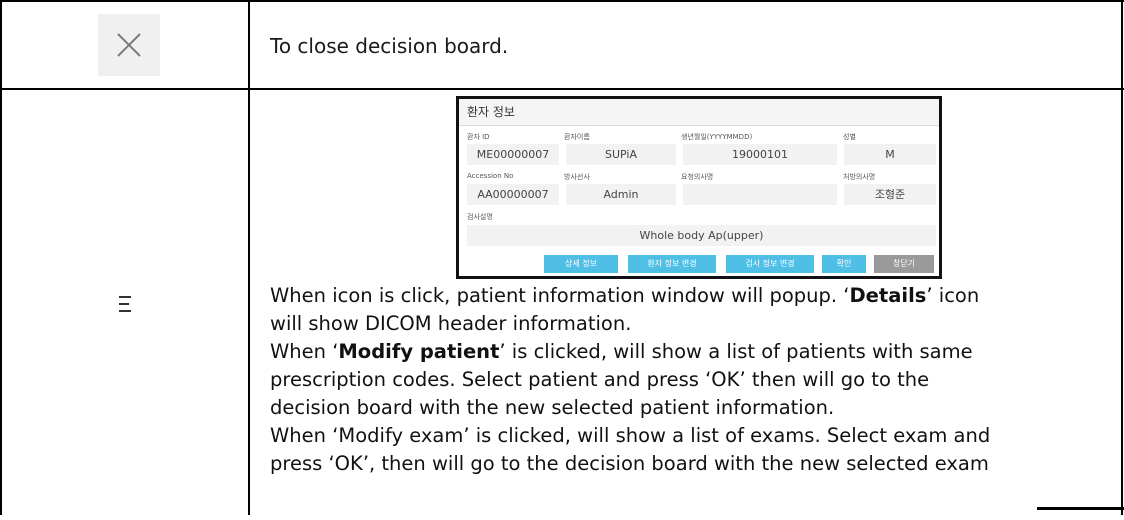 This screenshot has height=520, width=1124. Describe the element at coordinates (760, 194) in the screenshot. I see `requesting-doctor-field` at that location.